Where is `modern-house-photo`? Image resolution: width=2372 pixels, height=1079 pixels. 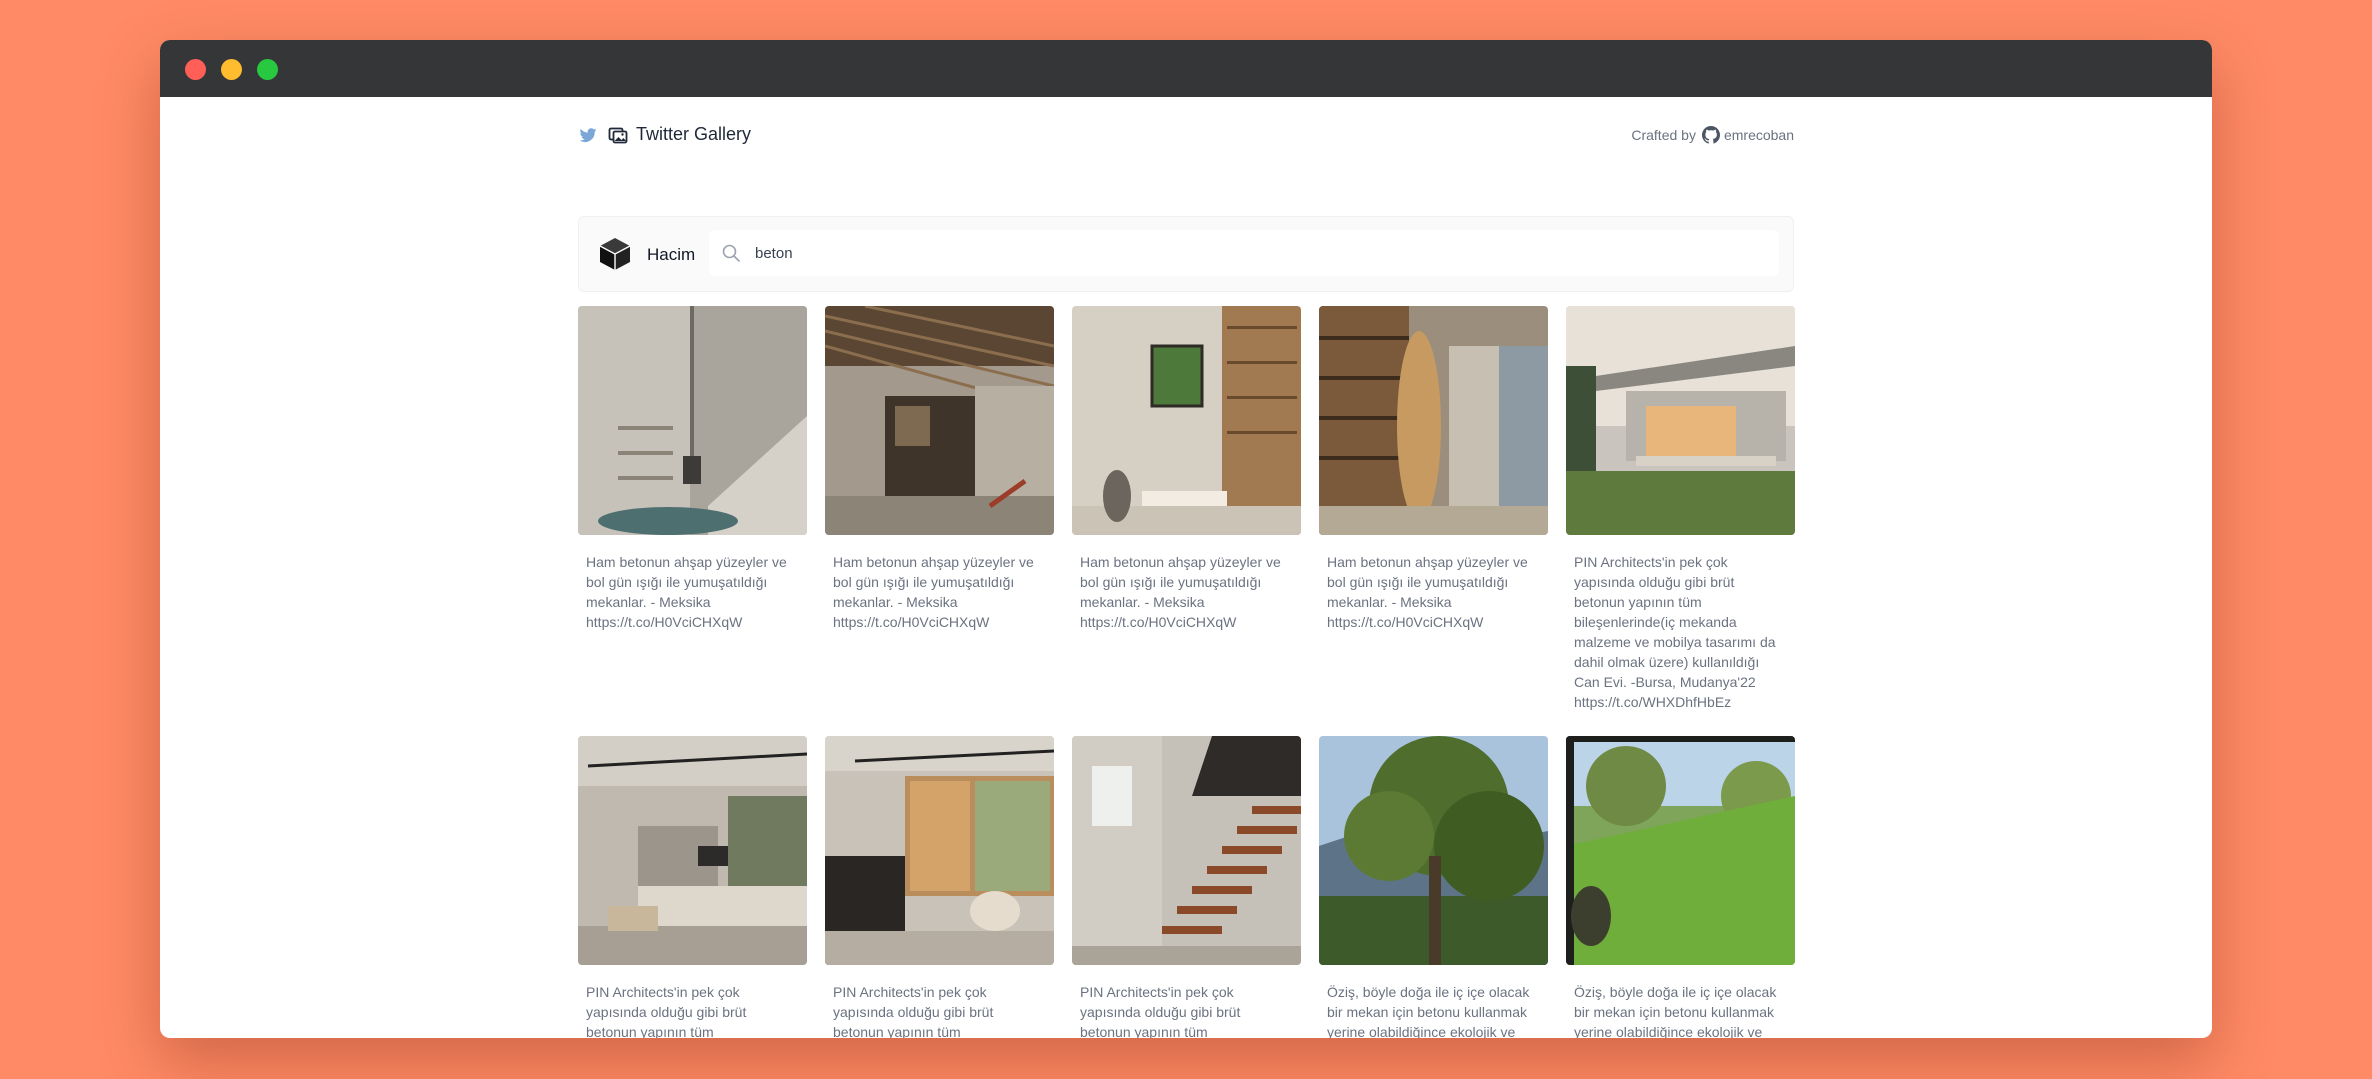
modern-house-photo is located at coordinates (1680, 420).